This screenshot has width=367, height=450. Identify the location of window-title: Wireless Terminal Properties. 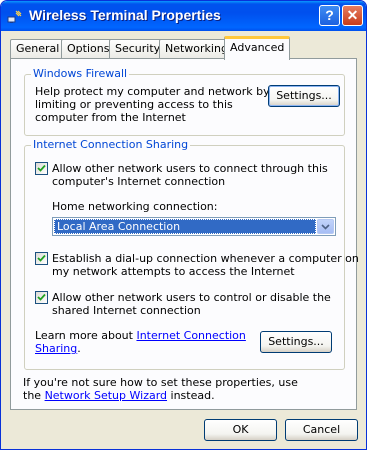
(125, 15).